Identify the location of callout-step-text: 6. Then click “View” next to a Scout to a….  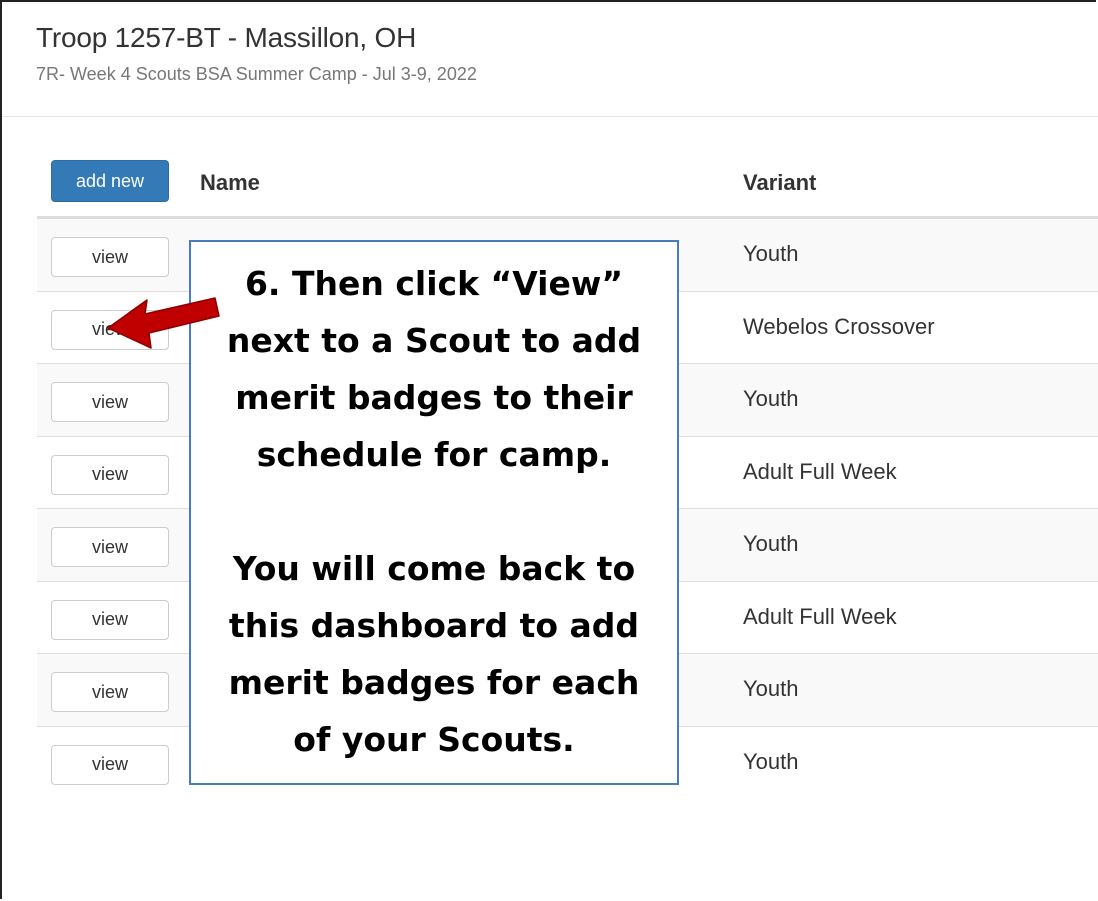
(434, 369).